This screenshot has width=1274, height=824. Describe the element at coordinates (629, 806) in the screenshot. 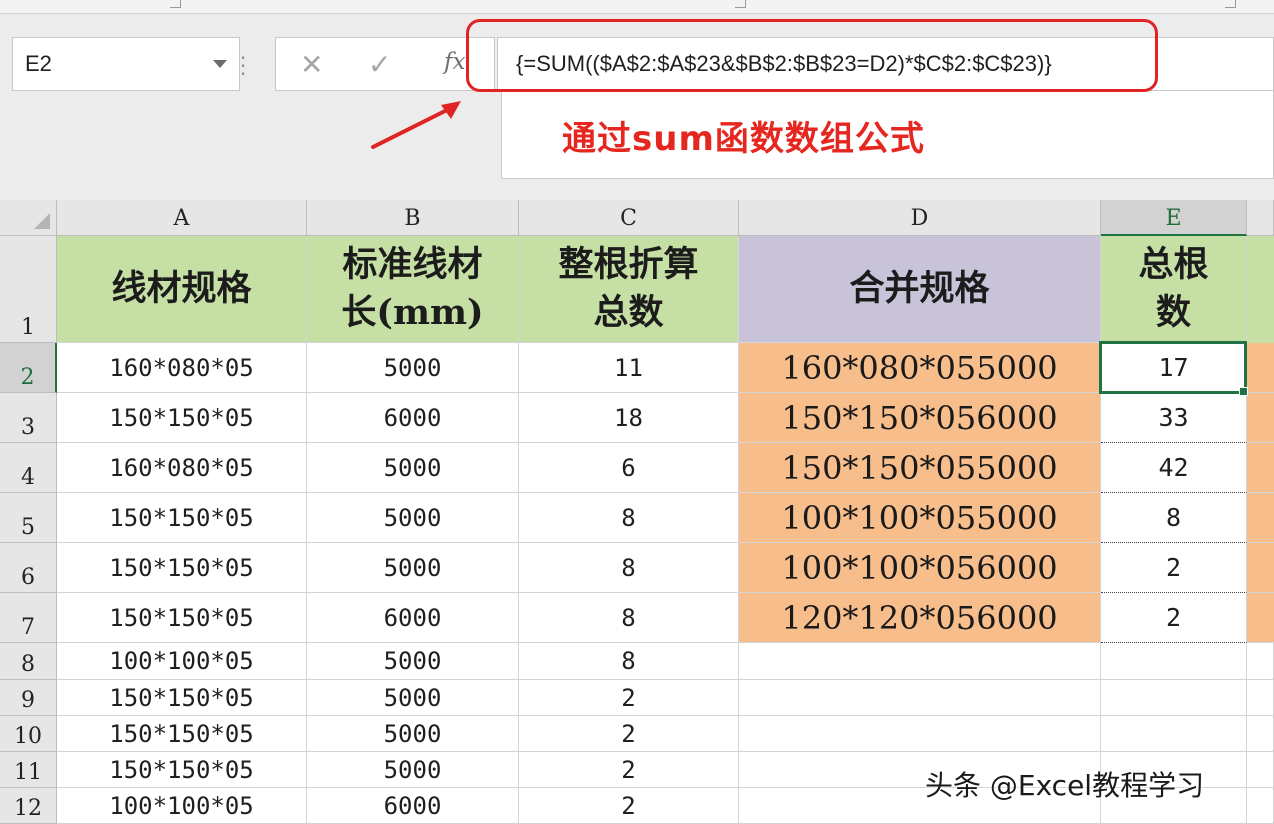

I see `cell-c12: 2` at that location.